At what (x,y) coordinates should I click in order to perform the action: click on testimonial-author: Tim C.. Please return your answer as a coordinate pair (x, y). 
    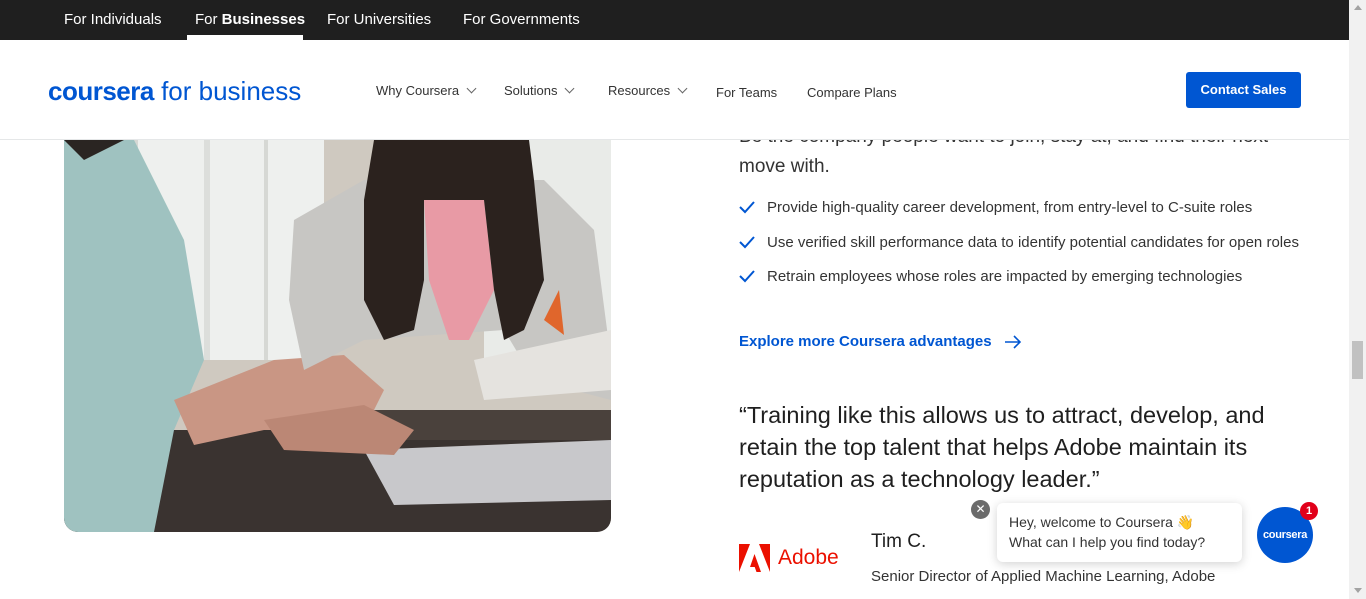
    Looking at the image, I should click on (899, 541).